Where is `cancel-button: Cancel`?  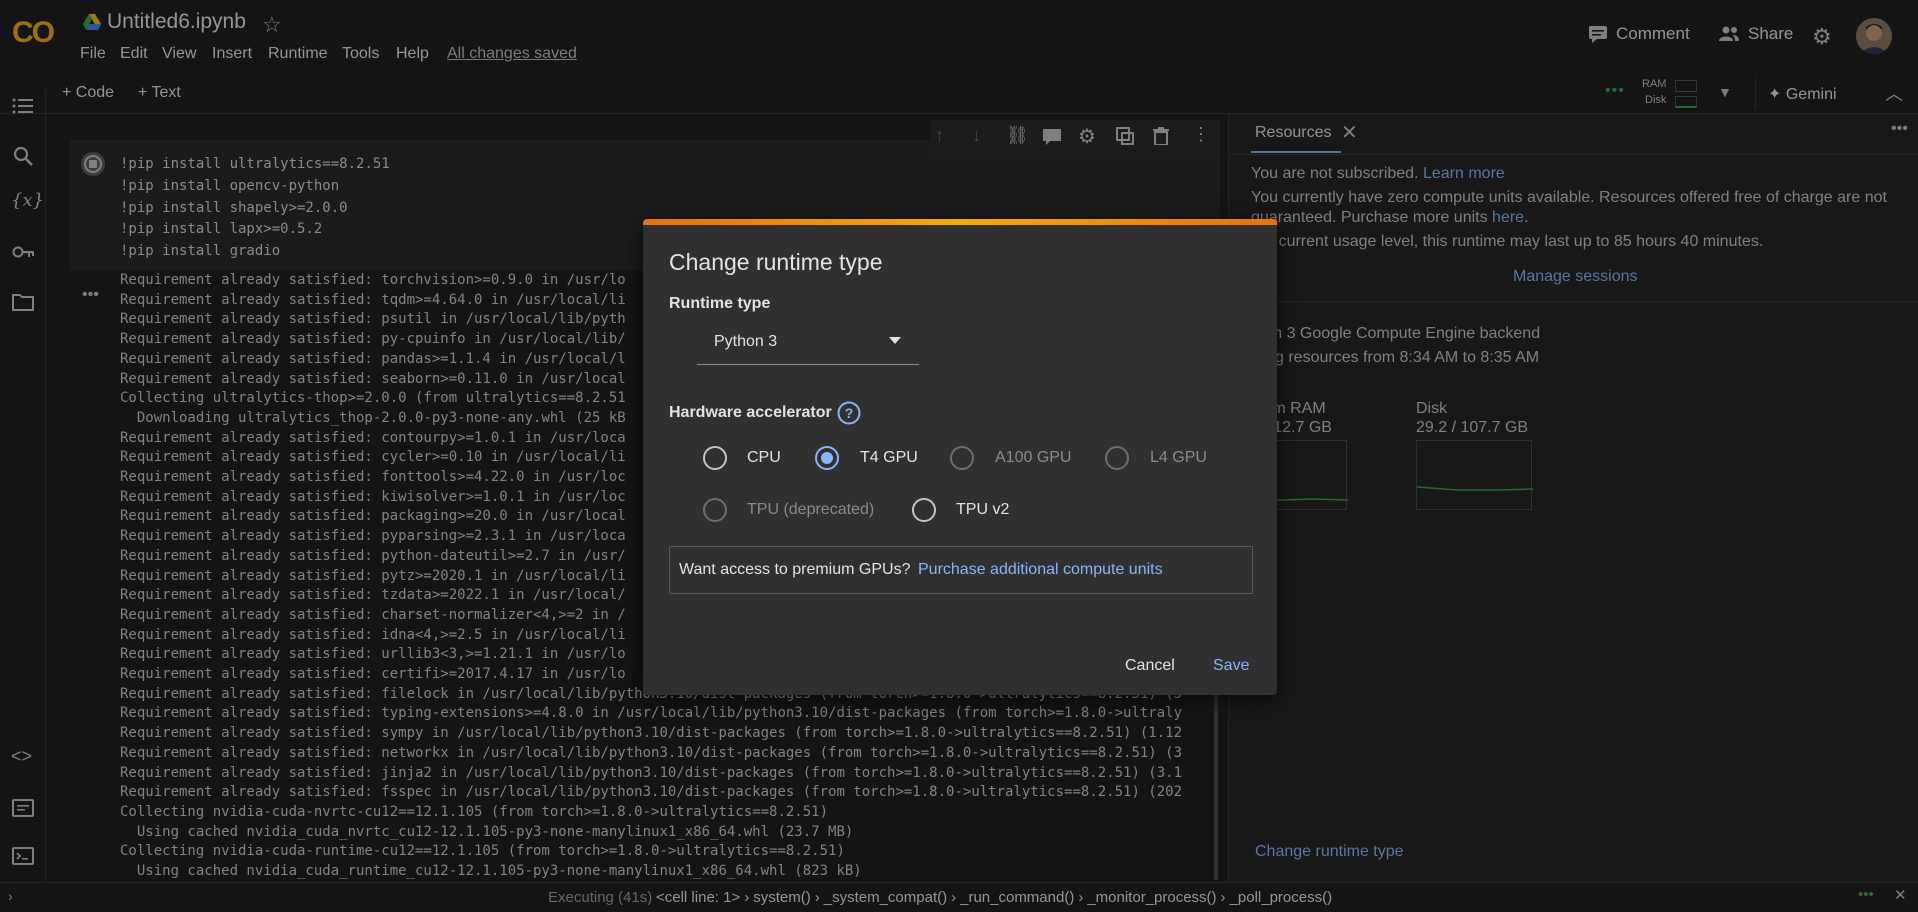
cancel-button: Cancel is located at coordinates (1150, 666).